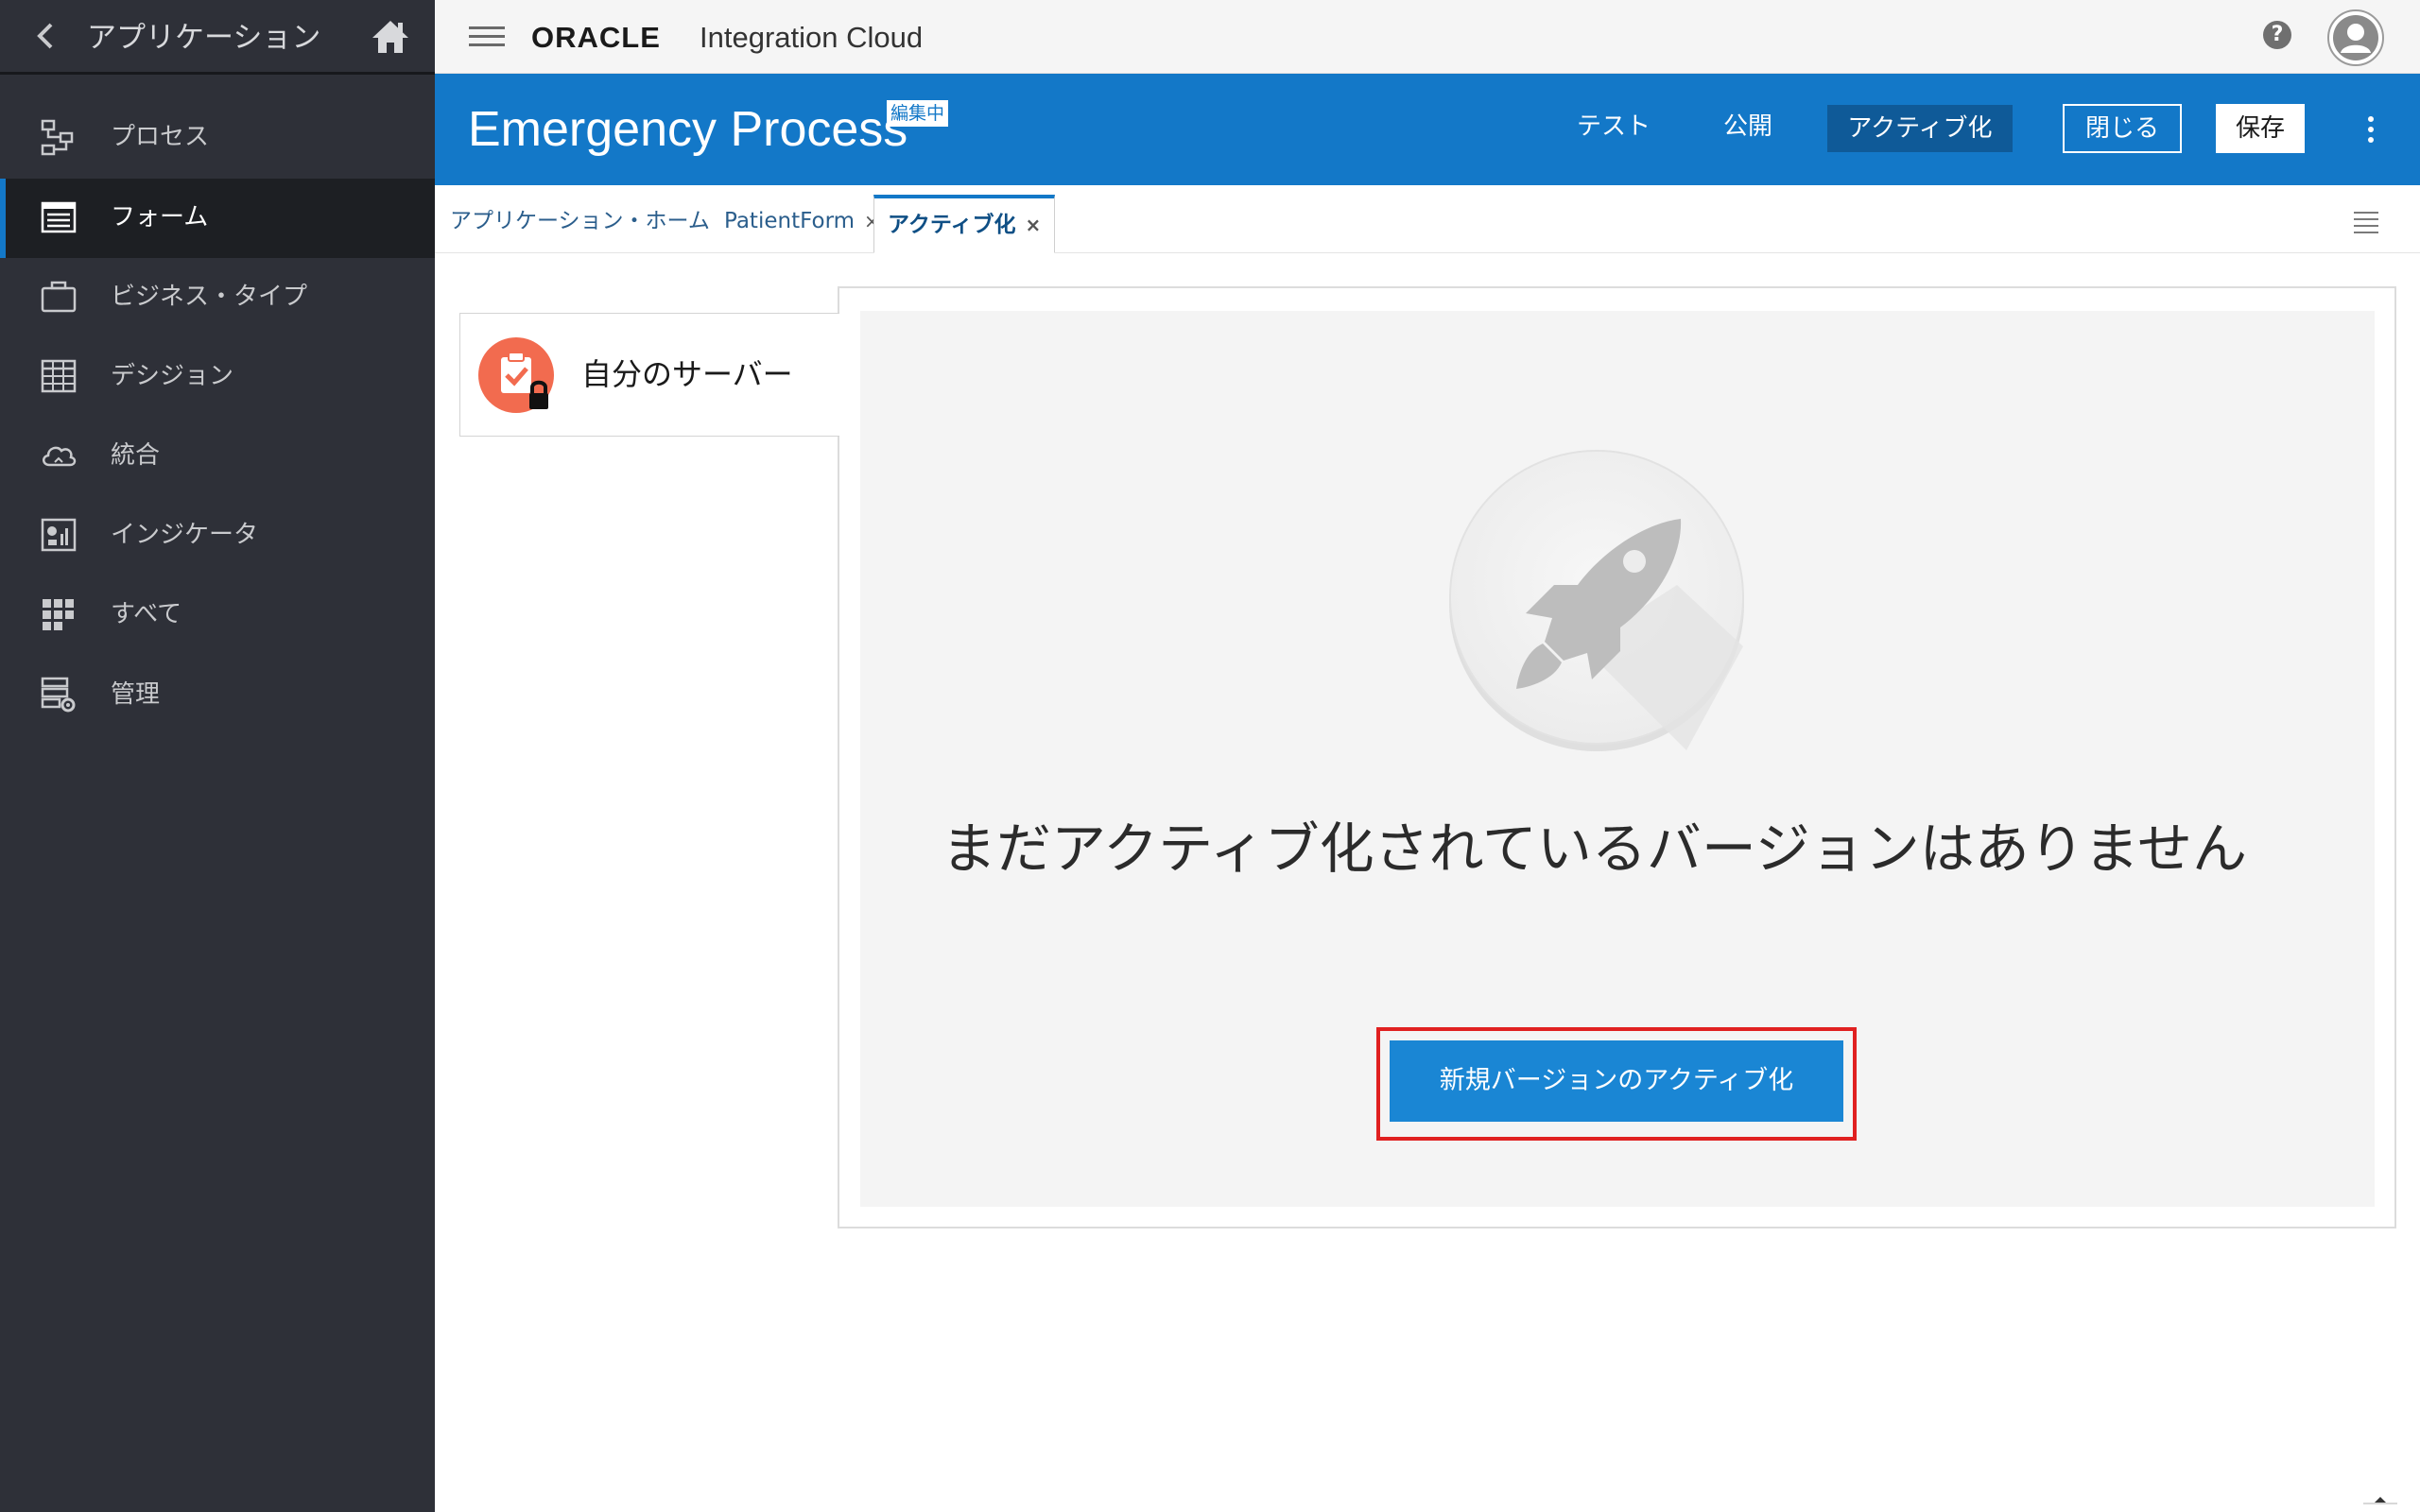  Describe the element at coordinates (136, 455) in the screenshot. I see `sidebar-item-label: 統合` at that location.